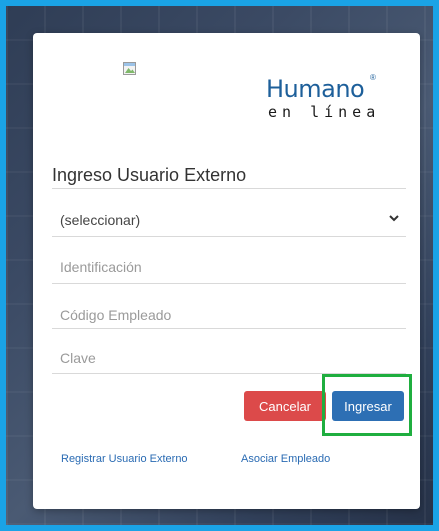  What do you see at coordinates (285, 406) in the screenshot?
I see `cancel-button: Cancelar` at bounding box center [285, 406].